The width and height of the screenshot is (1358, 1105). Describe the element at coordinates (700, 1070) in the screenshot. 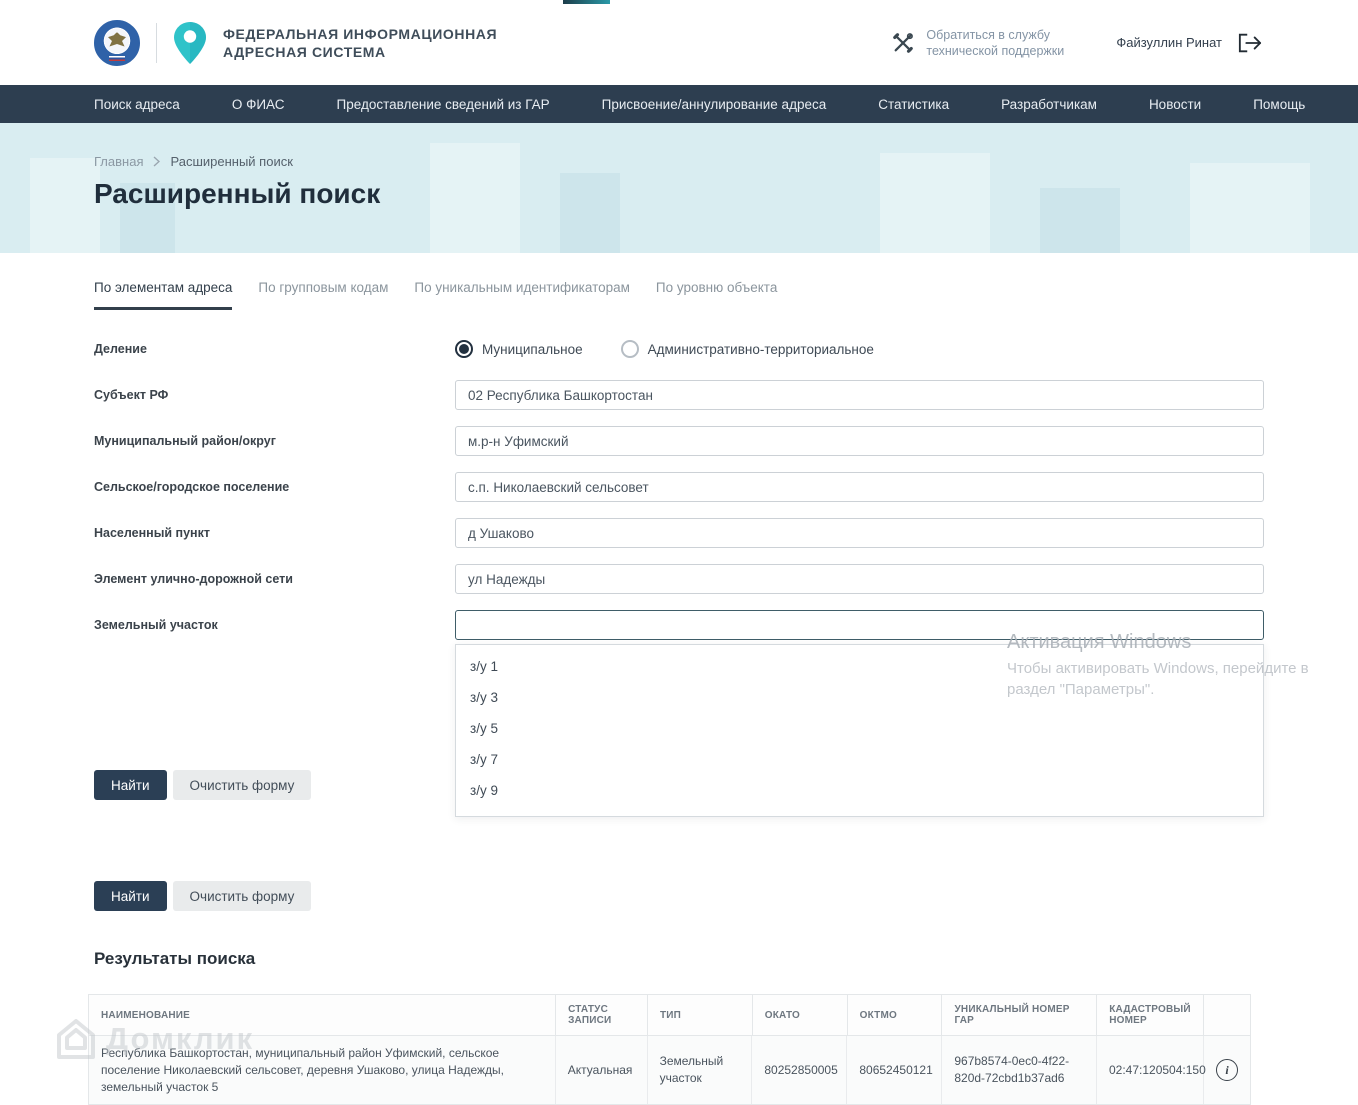

I see `cell-type: Земельный участок` at that location.